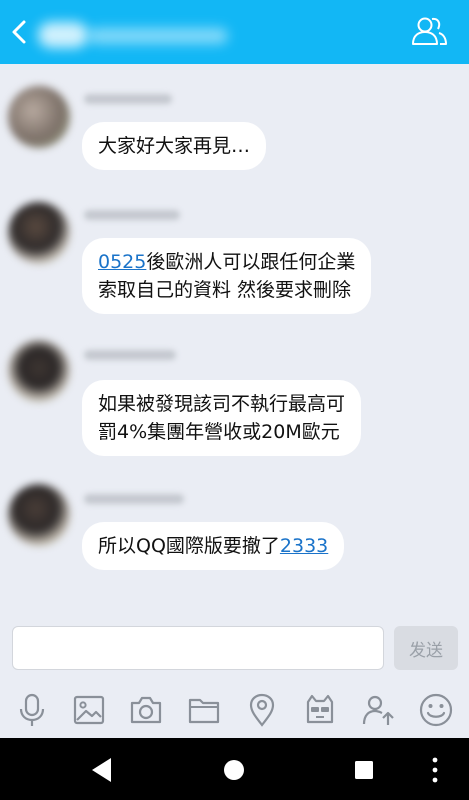 This screenshot has height=800, width=469. Describe the element at coordinates (364, 770) in the screenshot. I see `nav-recents-icon` at that location.